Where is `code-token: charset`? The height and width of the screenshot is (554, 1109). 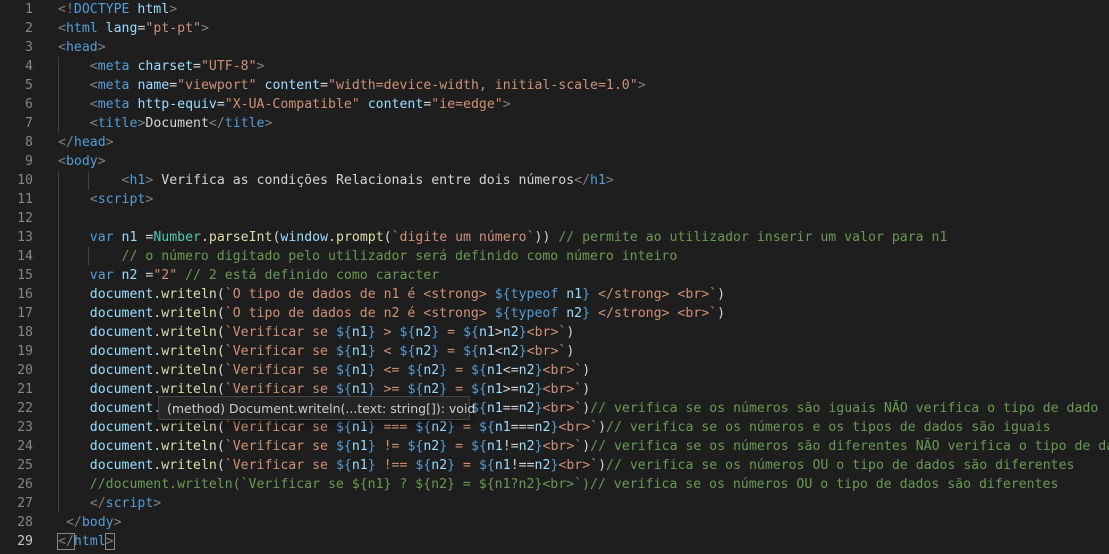 code-token: charset is located at coordinates (165, 66).